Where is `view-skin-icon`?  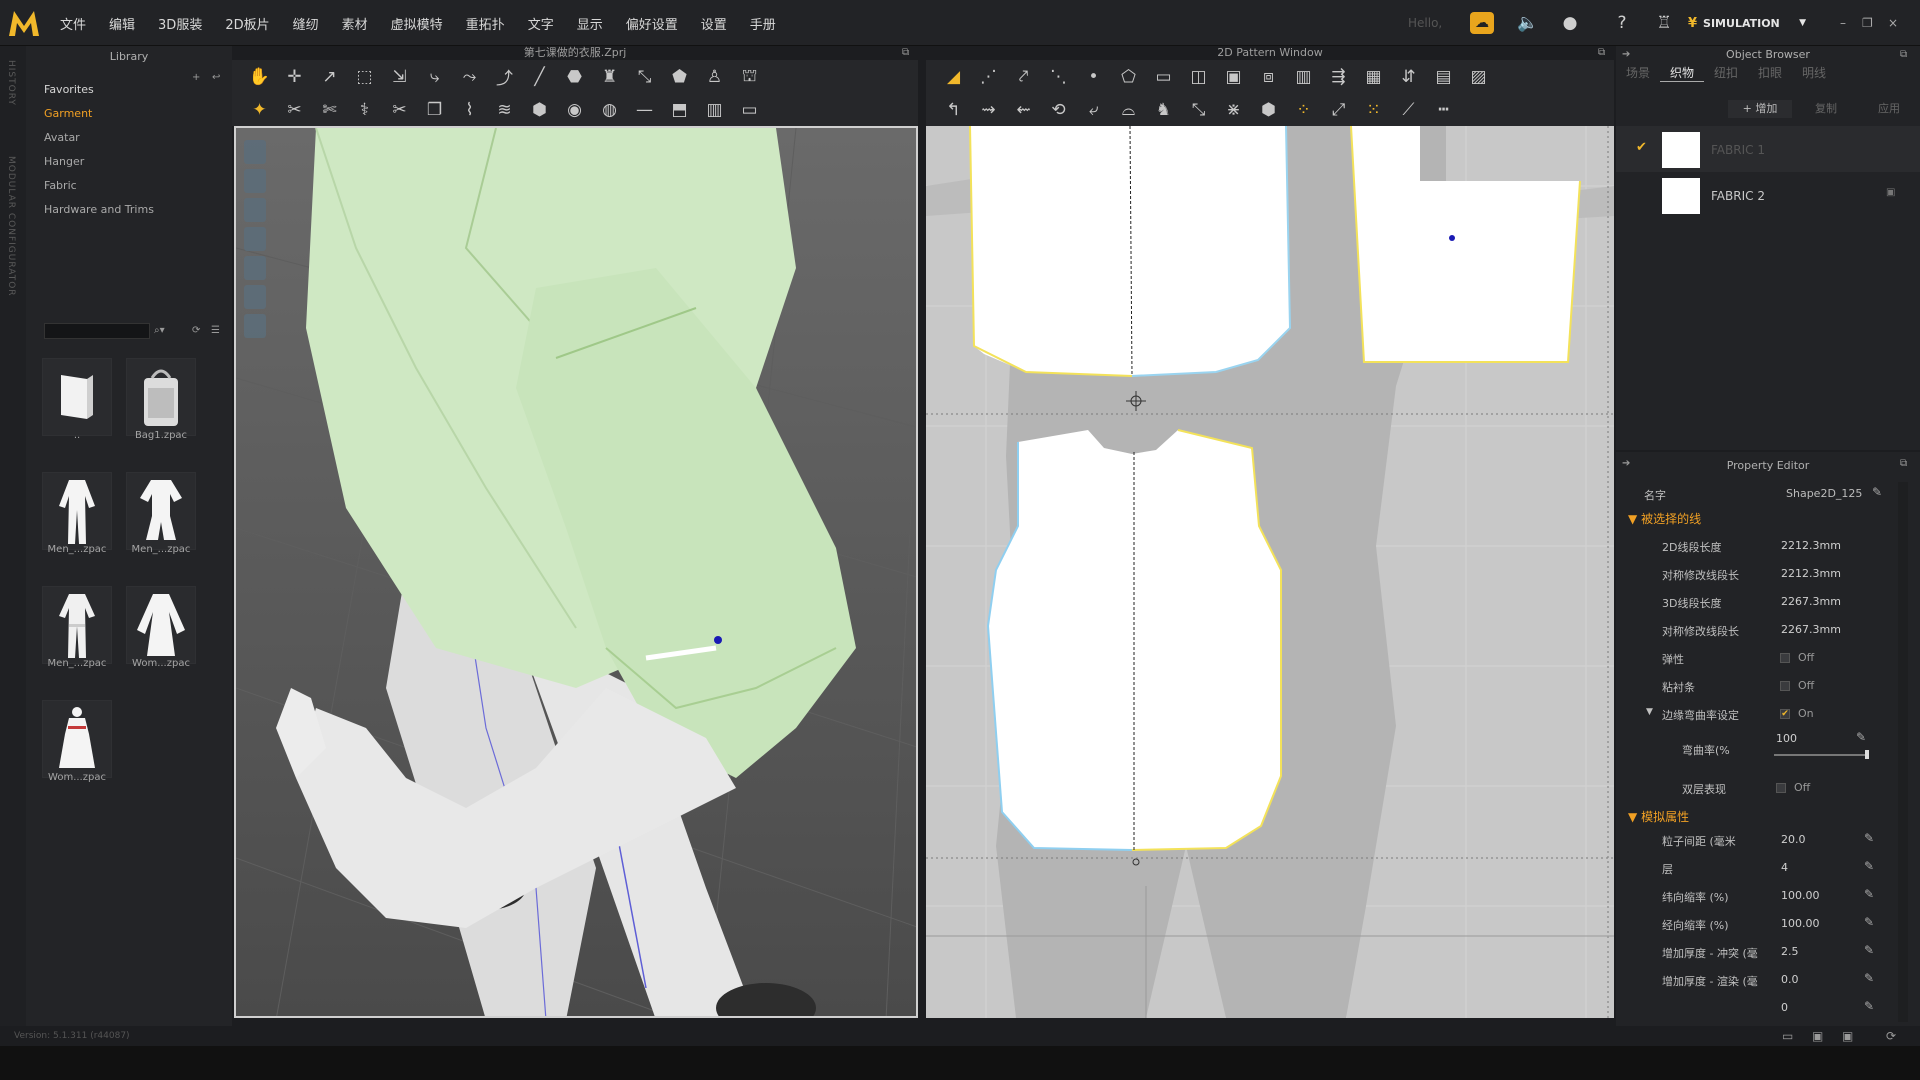
view-skin-icon is located at coordinates (255, 297).